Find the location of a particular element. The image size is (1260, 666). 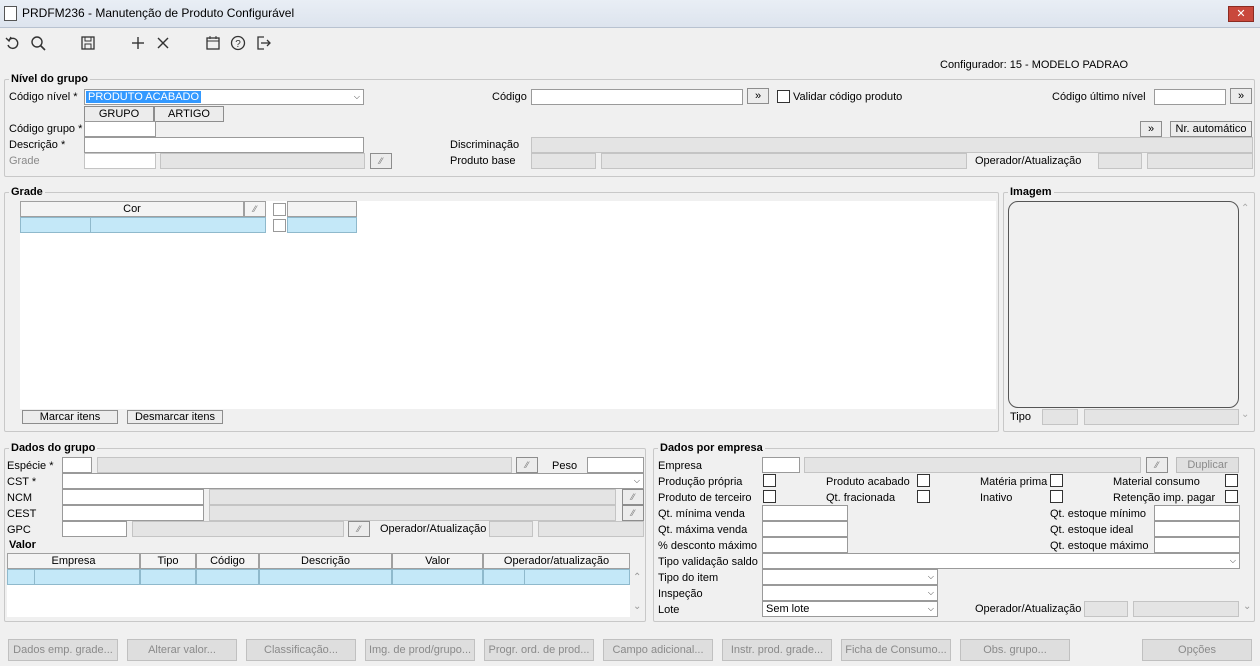

close-button: ✕ is located at coordinates (1241, 14).